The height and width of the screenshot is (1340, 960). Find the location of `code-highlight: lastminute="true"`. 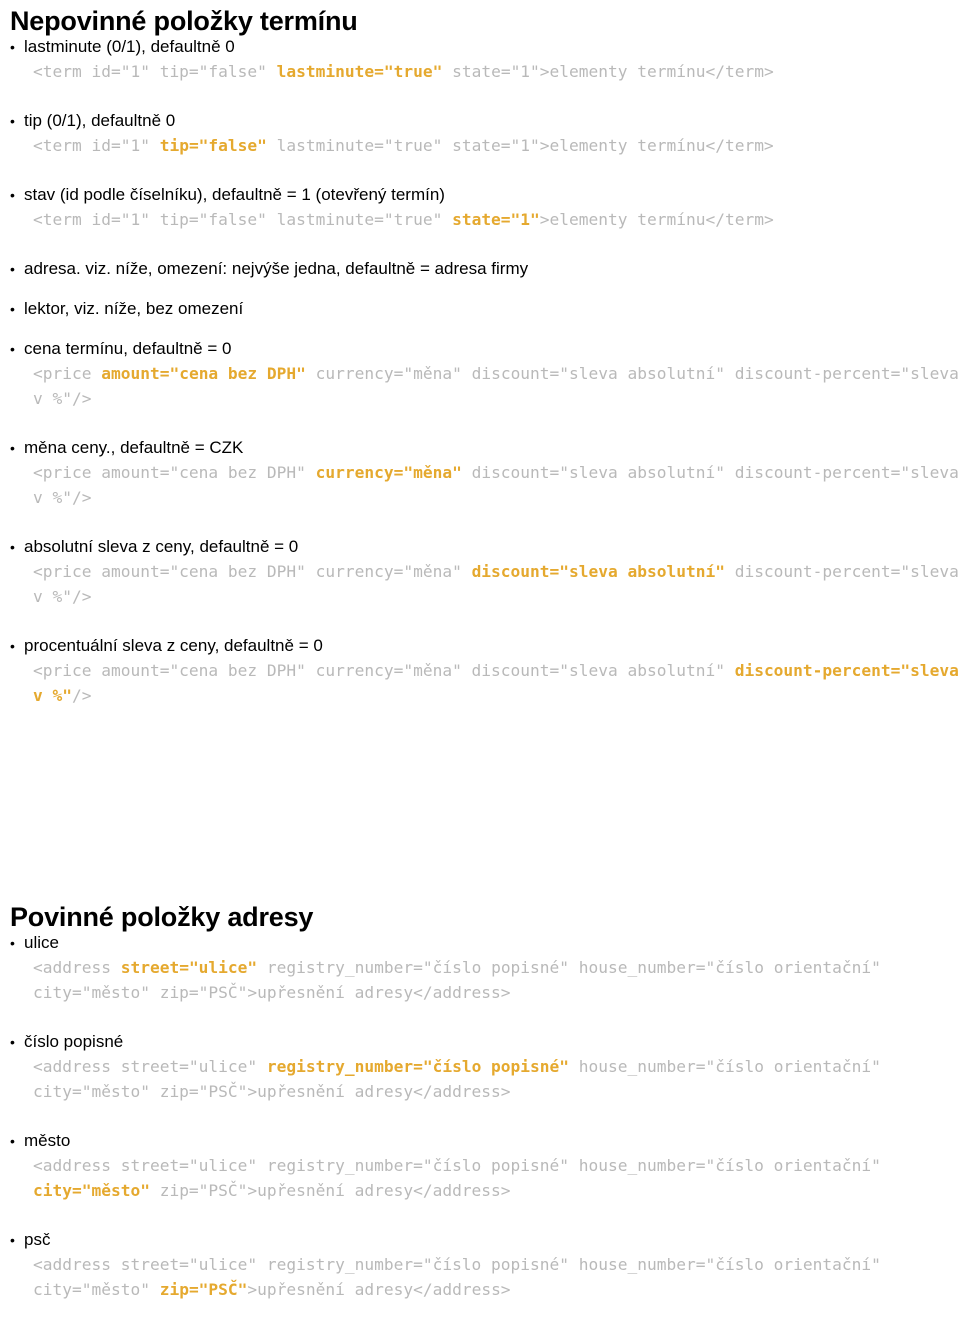

code-highlight: lastminute="true" is located at coordinates (359, 71).